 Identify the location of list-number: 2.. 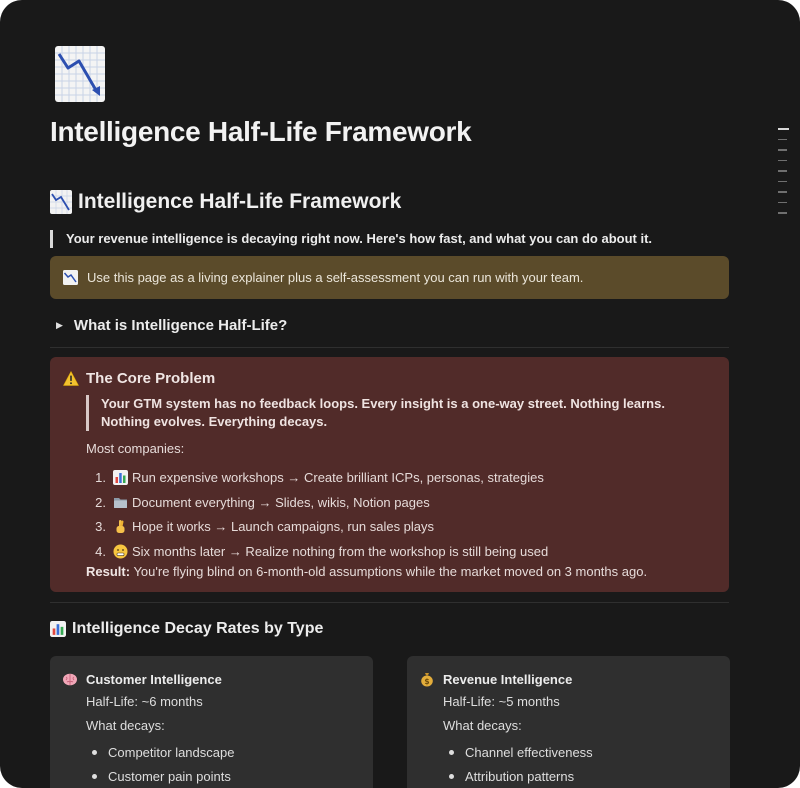
(100, 502).